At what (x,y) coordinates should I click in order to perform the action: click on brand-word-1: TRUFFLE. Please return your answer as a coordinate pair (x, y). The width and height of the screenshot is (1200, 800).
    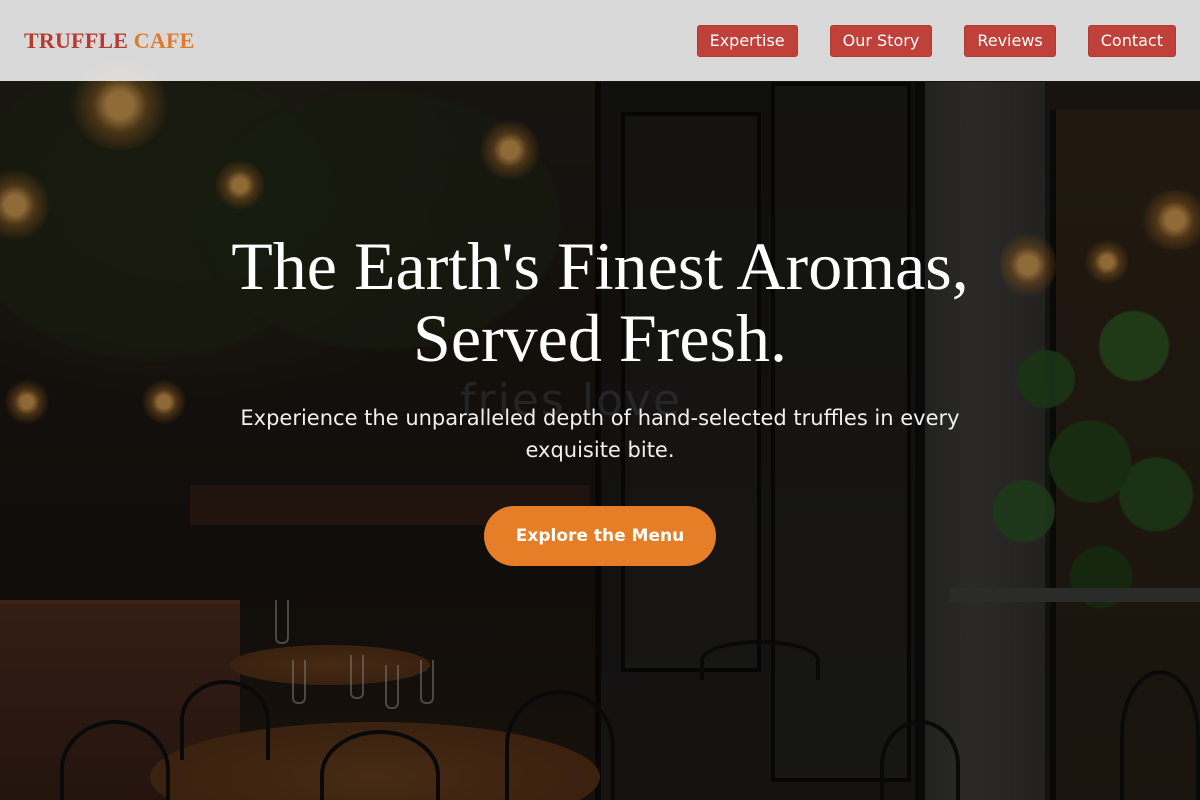
    Looking at the image, I should click on (76, 40).